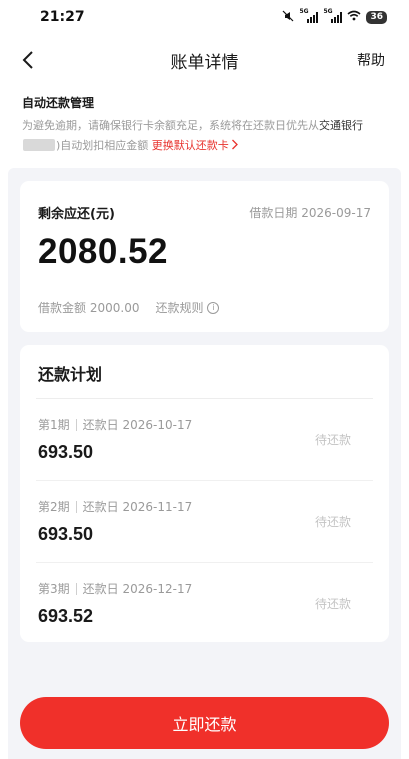  Describe the element at coordinates (62, 17) in the screenshot. I see `status-time: 21:27` at that location.